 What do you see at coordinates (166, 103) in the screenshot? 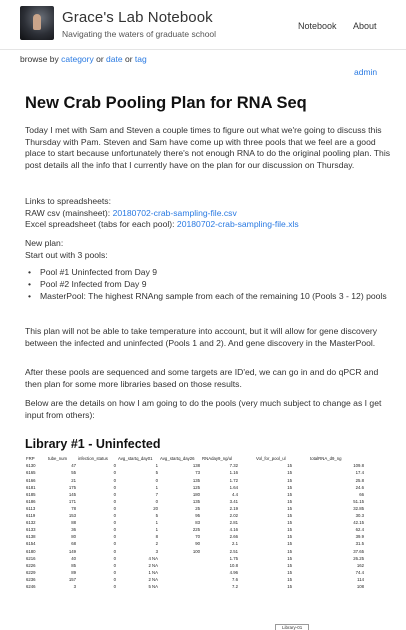
I see `post-title: New Crab Pooling Plan for RNA Seq` at bounding box center [166, 103].